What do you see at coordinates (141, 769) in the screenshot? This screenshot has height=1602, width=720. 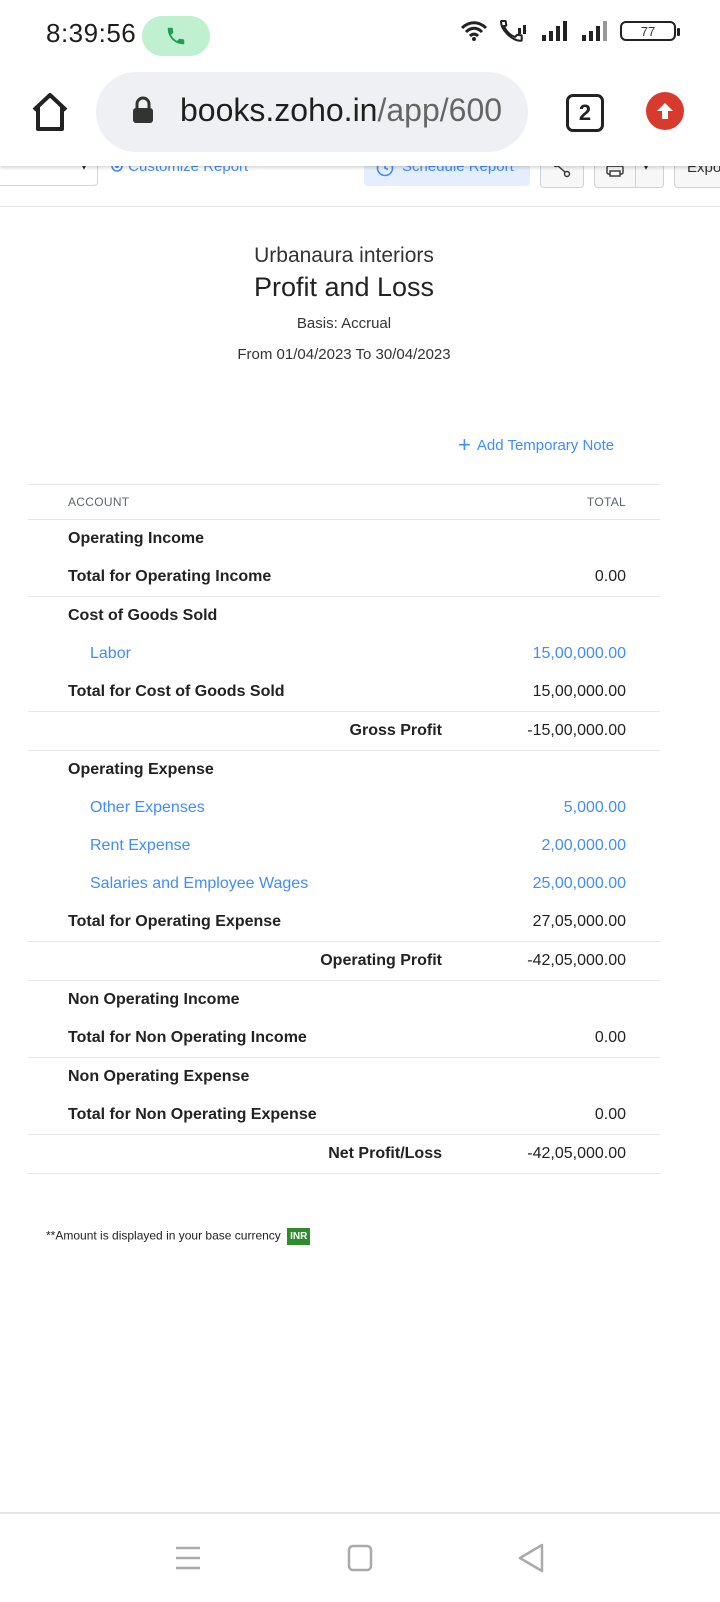 I see `row-label: Operating Expense` at bounding box center [141, 769].